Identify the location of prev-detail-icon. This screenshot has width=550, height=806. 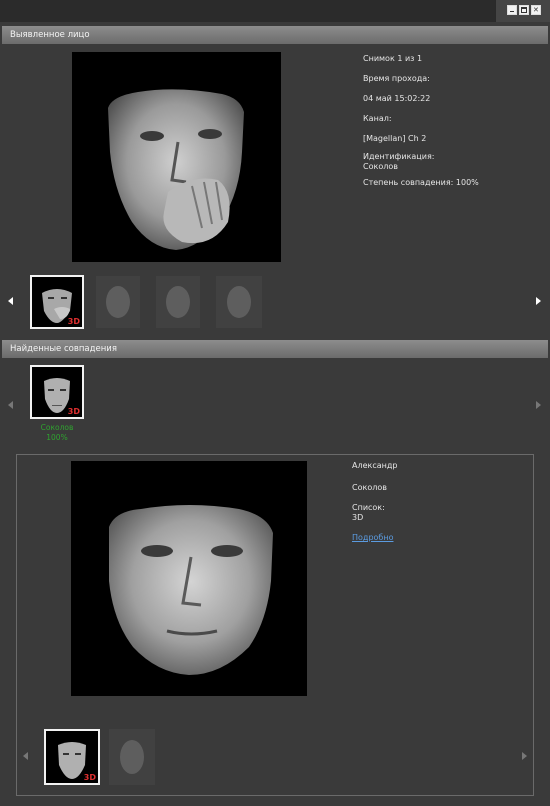
(25, 756).